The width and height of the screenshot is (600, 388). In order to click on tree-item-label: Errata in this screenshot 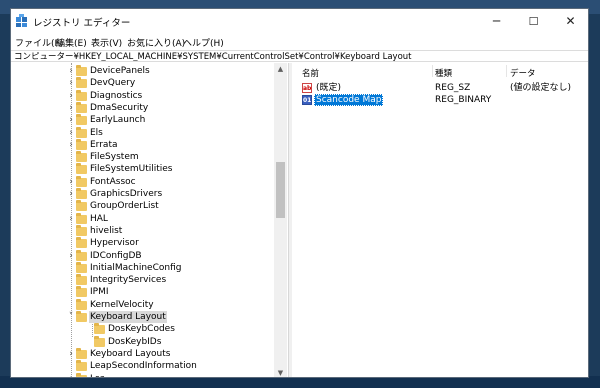, I will do `click(104, 144)`.